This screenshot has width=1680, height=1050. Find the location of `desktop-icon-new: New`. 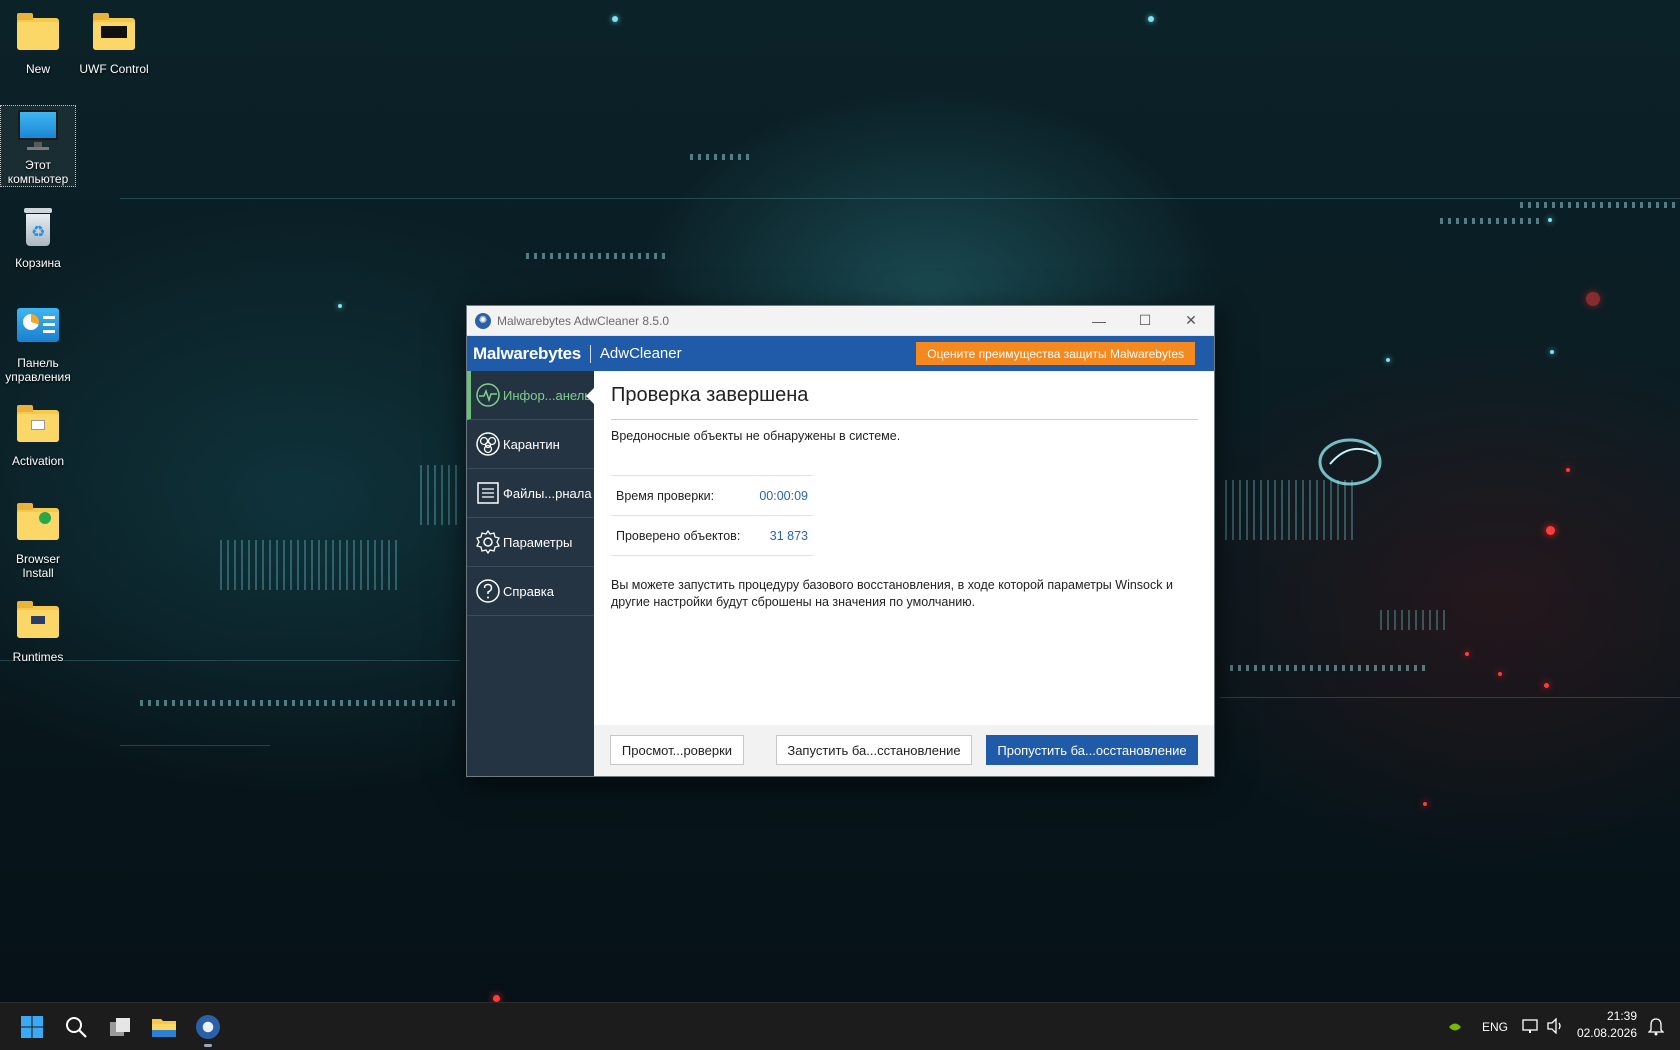

desktop-icon-new: New is located at coordinates (38, 43).